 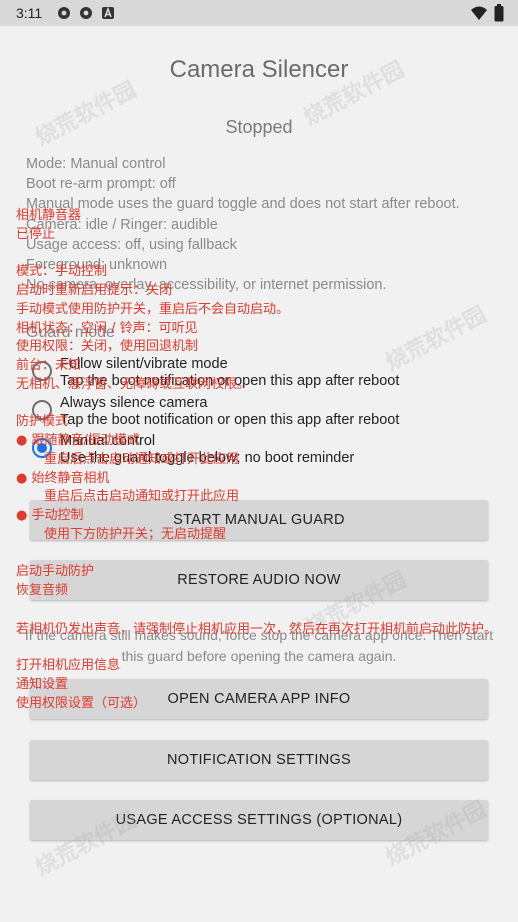 I want to click on overlay-mode-manual: ● 手动控制, so click(x=50, y=515).